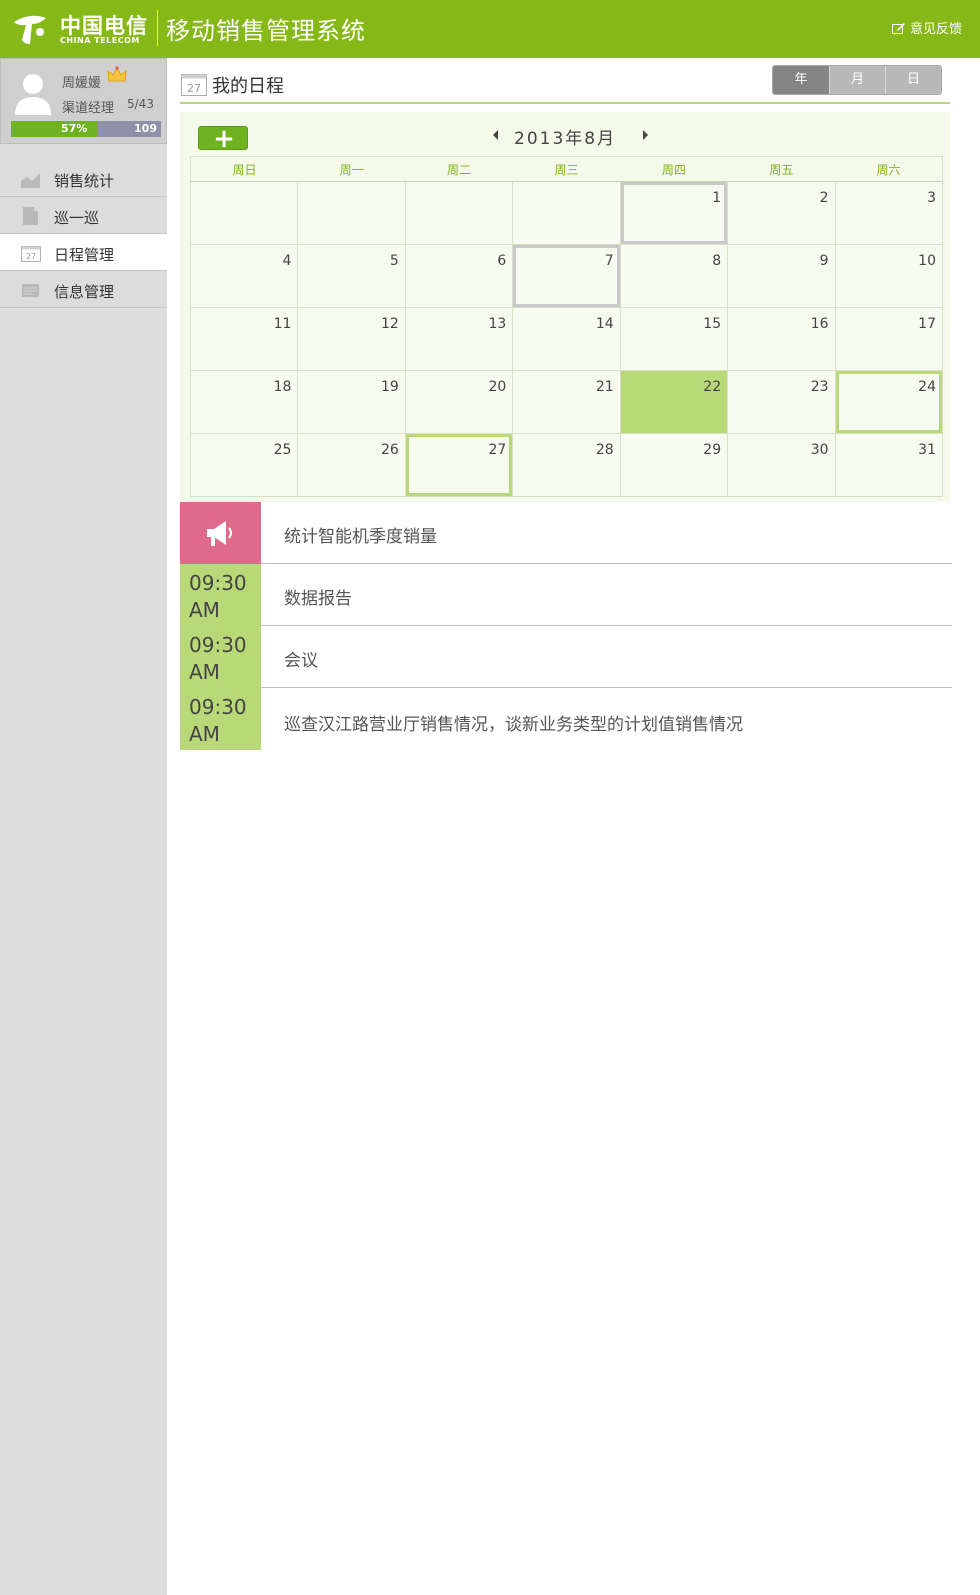  Describe the element at coordinates (244, 402) in the screenshot. I see `calendar-day-cell: 18` at that location.